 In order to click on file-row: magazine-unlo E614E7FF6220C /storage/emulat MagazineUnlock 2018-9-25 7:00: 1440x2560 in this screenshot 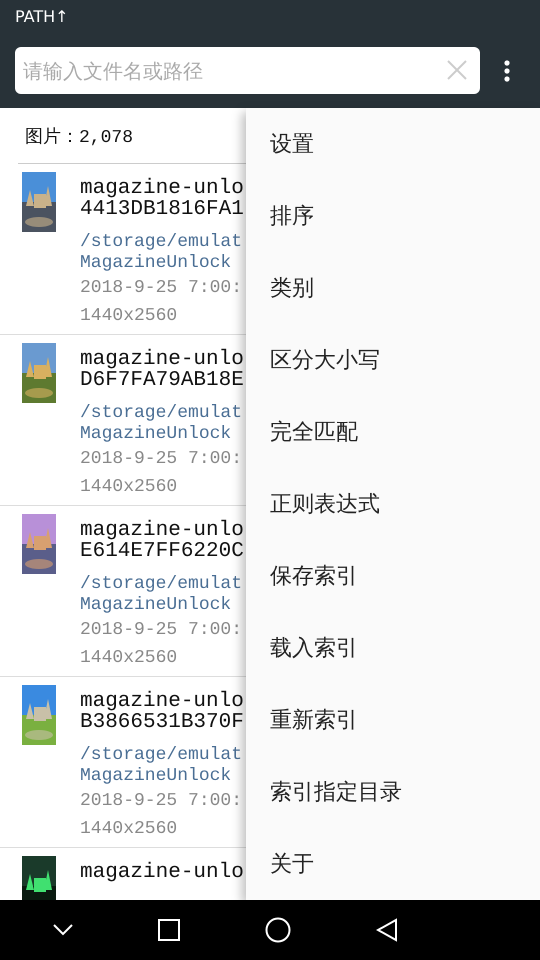, I will do `click(123, 591)`.